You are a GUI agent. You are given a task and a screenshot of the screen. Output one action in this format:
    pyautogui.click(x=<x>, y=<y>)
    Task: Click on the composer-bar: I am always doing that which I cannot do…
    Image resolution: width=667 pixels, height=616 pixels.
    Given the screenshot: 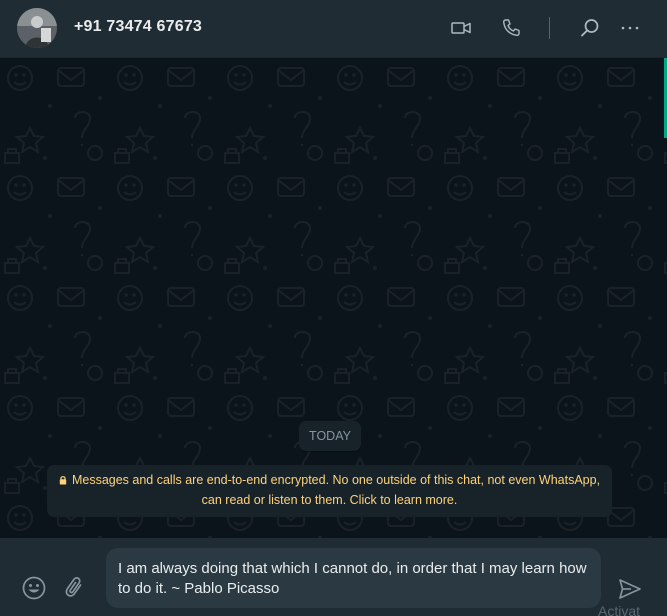 What is the action you would take?
    pyautogui.click(x=333, y=577)
    